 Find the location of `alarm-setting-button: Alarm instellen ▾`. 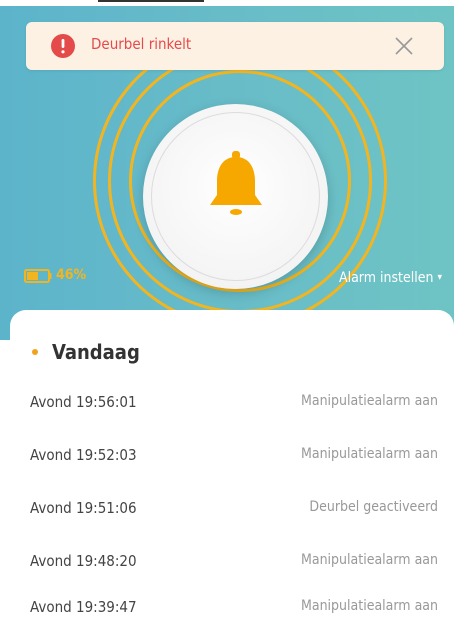

alarm-setting-button: Alarm instellen ▾ is located at coordinates (390, 278).